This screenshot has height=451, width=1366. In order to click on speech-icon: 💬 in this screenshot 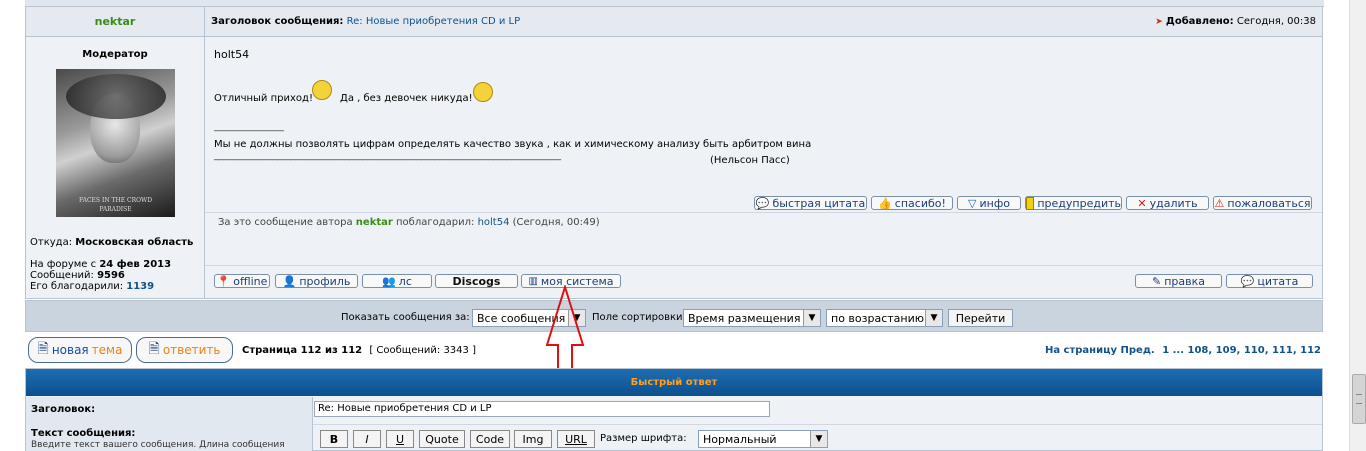, I will do `click(762, 203)`.